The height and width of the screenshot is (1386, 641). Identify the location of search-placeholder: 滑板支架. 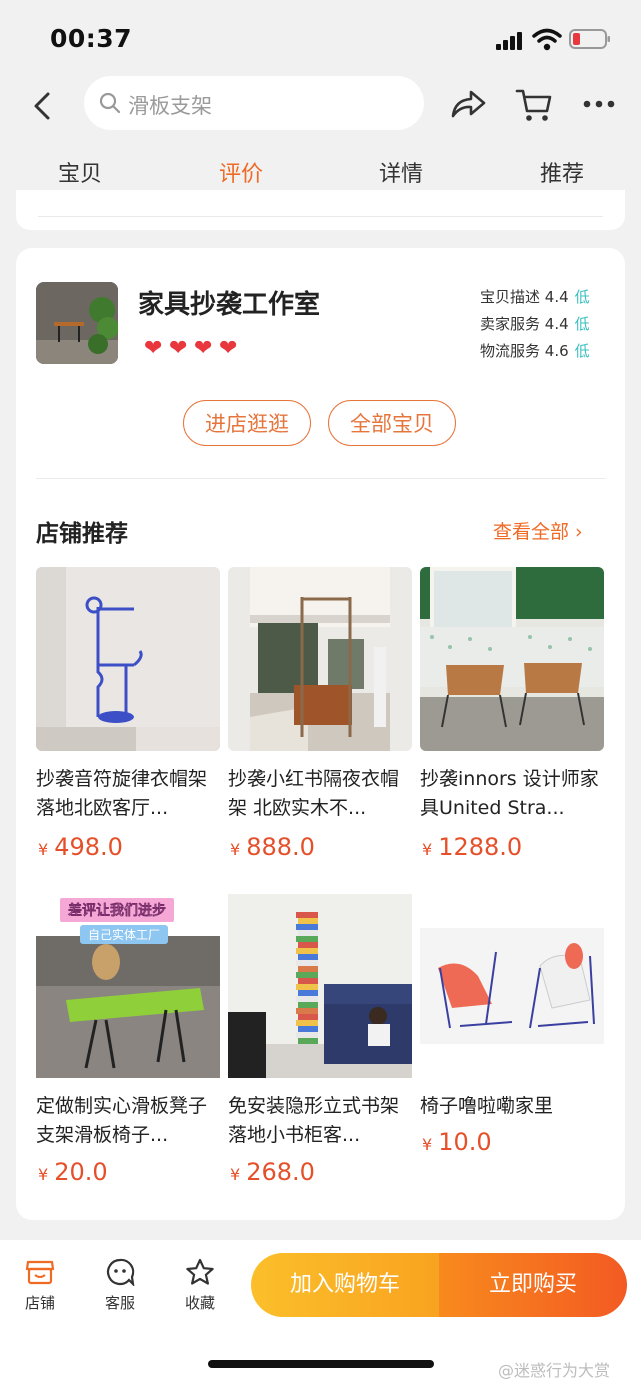
(170, 106).